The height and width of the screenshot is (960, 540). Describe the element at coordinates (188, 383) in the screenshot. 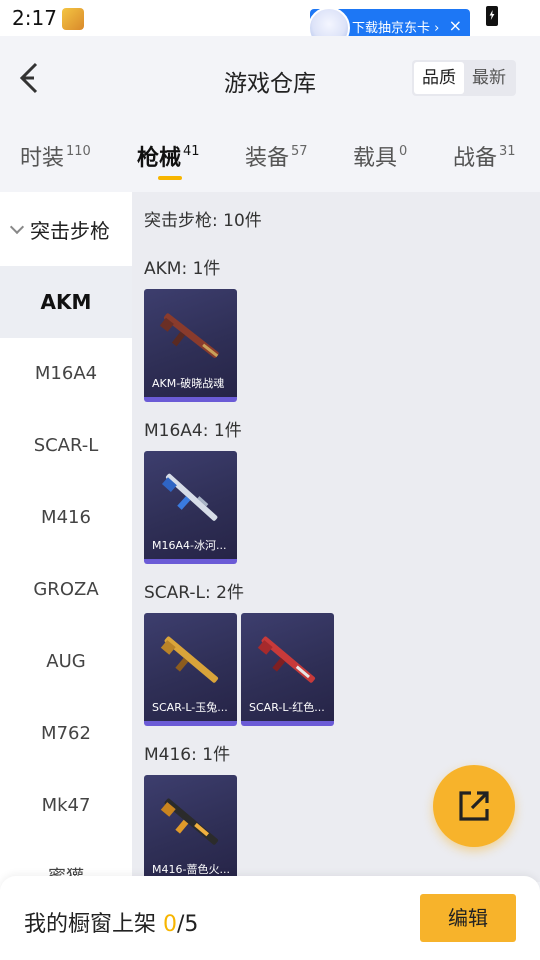

I see `skin-card-label: AKM-破晓战魂` at that location.